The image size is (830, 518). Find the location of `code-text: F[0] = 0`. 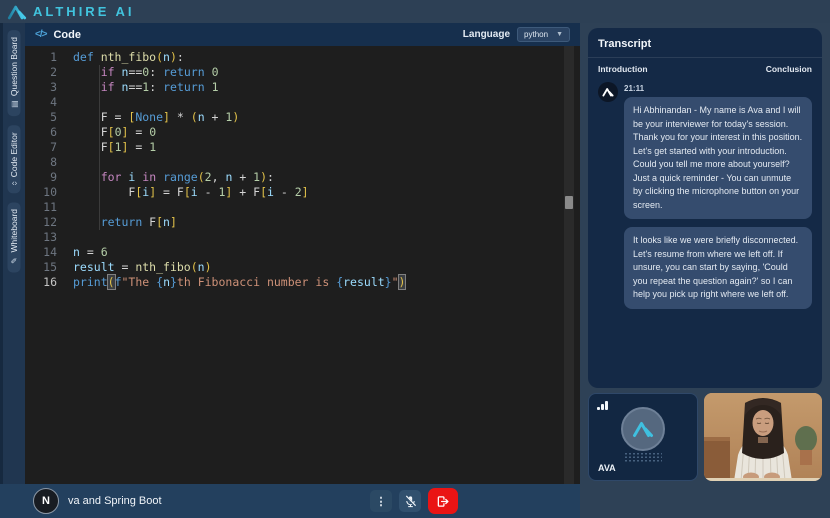

code-text: F[0] = 0 is located at coordinates (115, 132).